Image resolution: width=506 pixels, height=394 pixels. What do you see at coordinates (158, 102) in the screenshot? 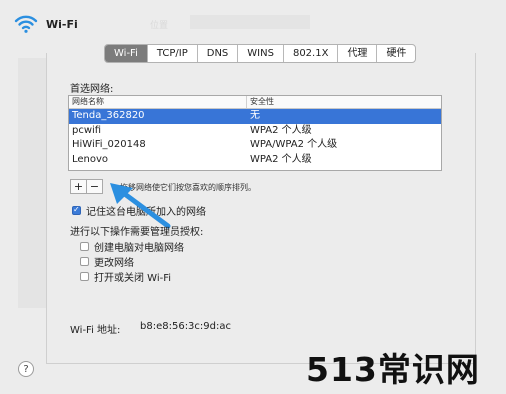
I see `column-header-name: 网络名称` at bounding box center [158, 102].